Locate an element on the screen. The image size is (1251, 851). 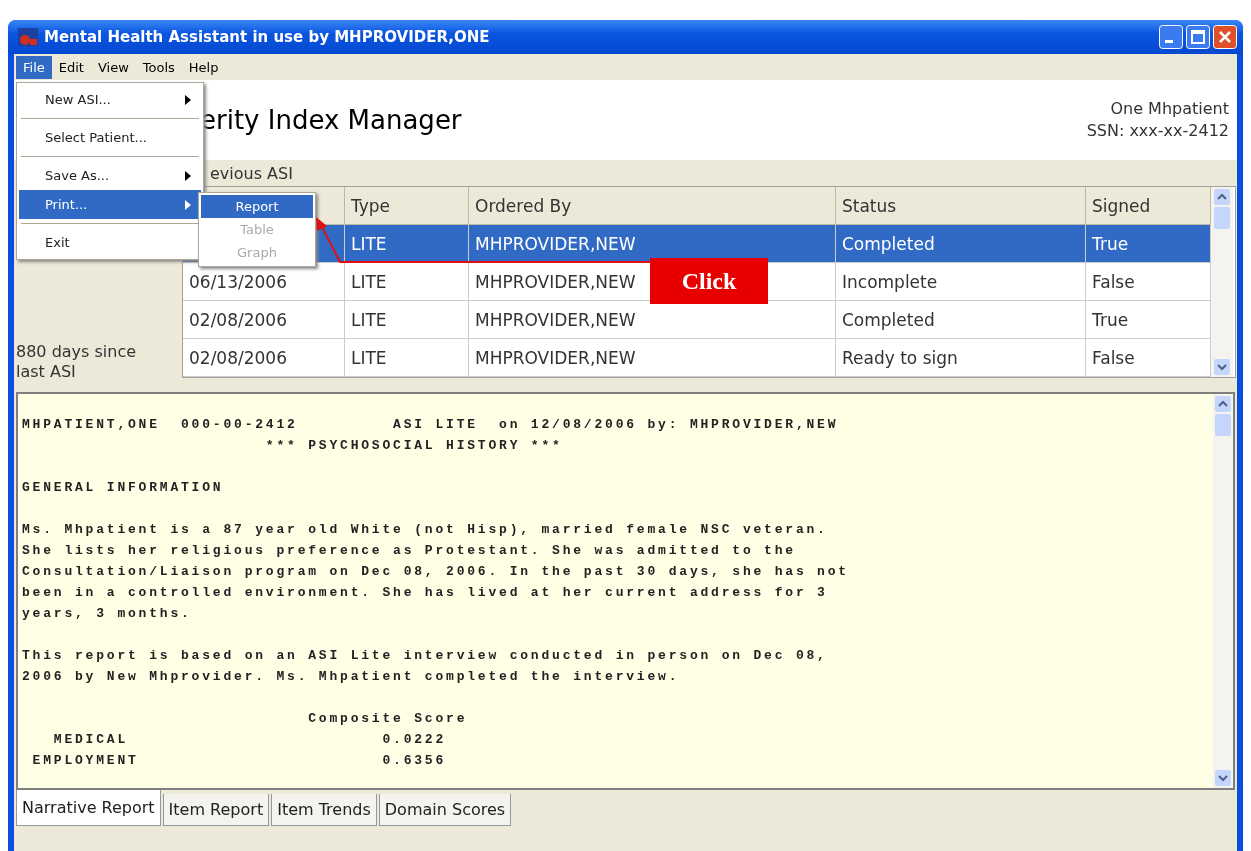
menu-item: Tools is located at coordinates (158, 67).